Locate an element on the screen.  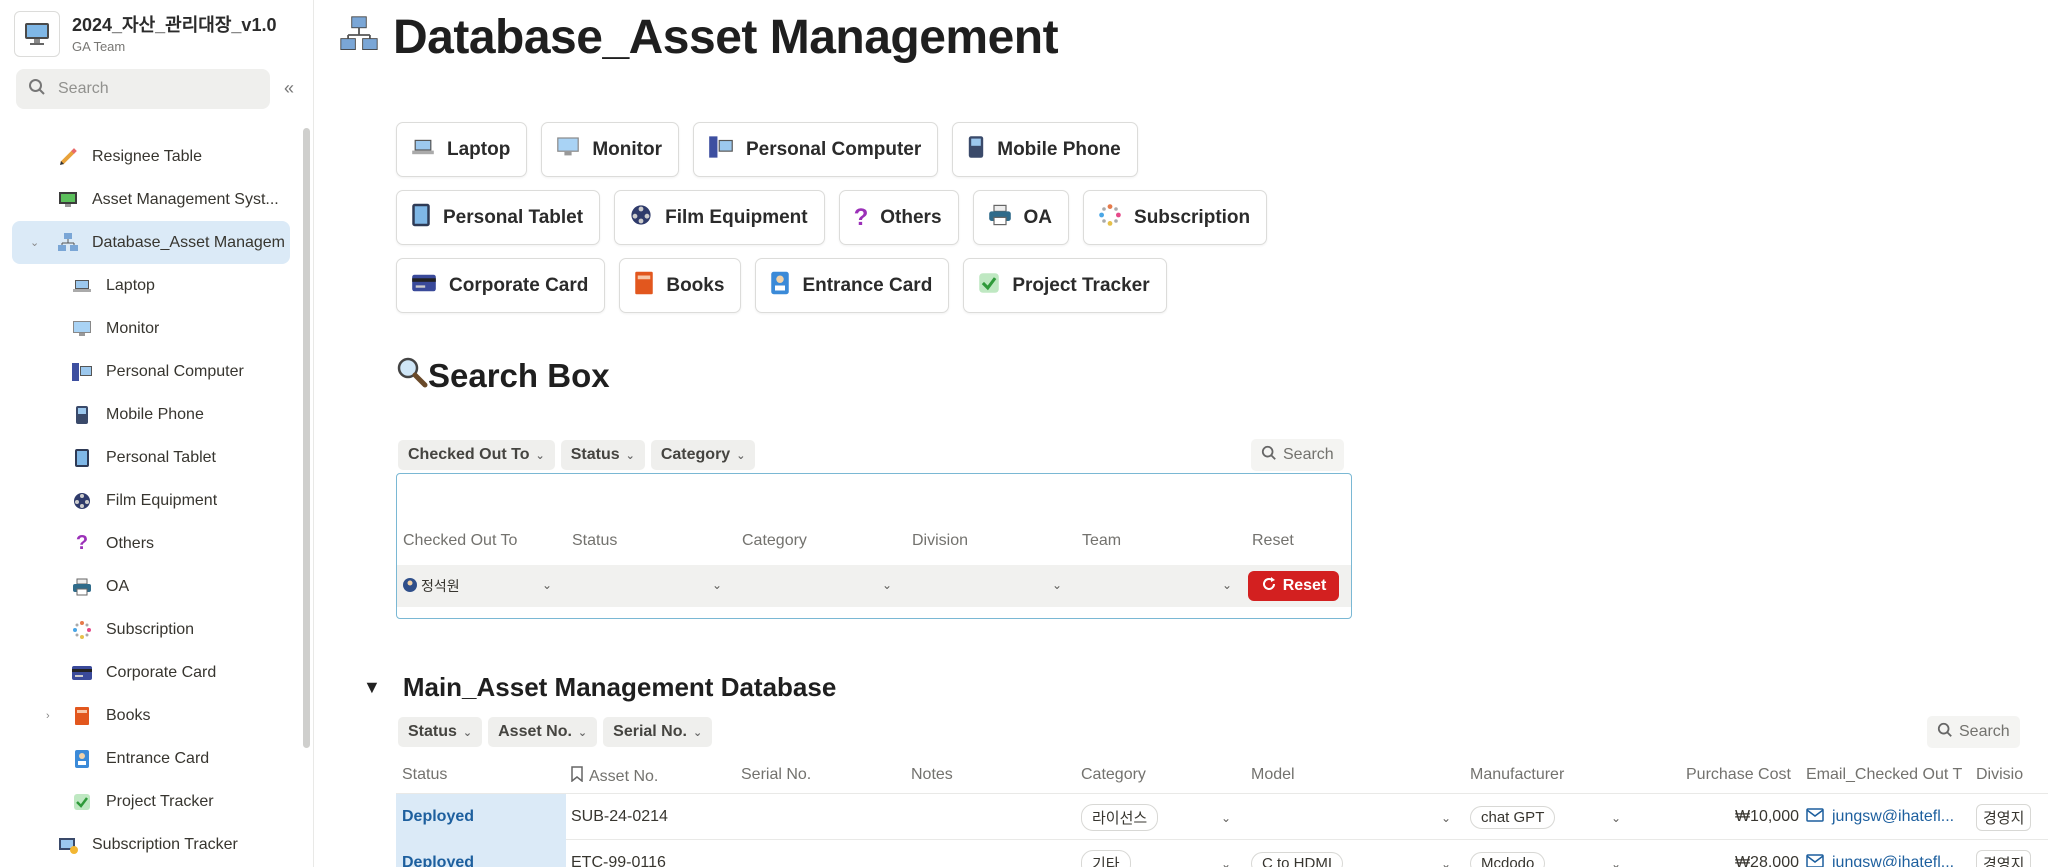
column-header: Model is located at coordinates (1273, 775).